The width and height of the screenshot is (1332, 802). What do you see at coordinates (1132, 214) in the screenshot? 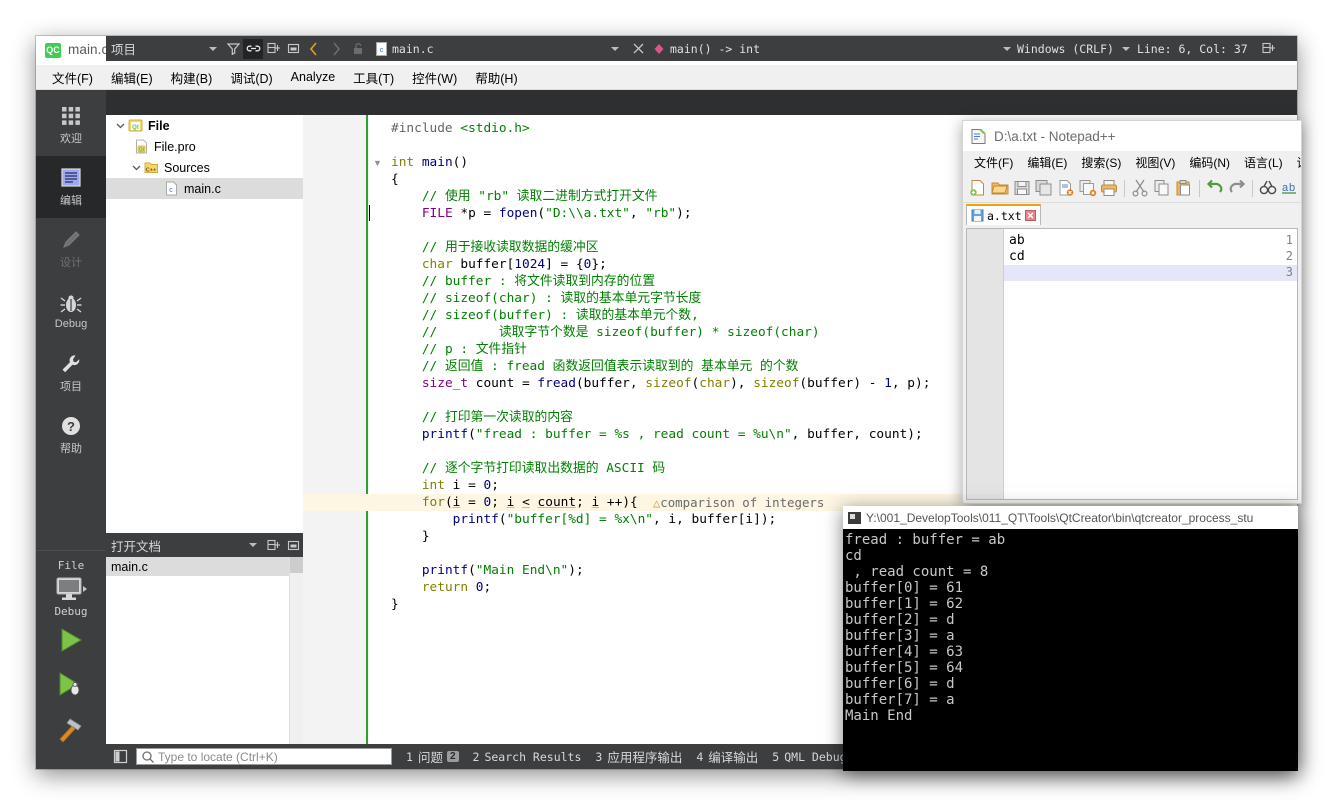
I see `npp-tabbar: a.txt` at bounding box center [1132, 214].